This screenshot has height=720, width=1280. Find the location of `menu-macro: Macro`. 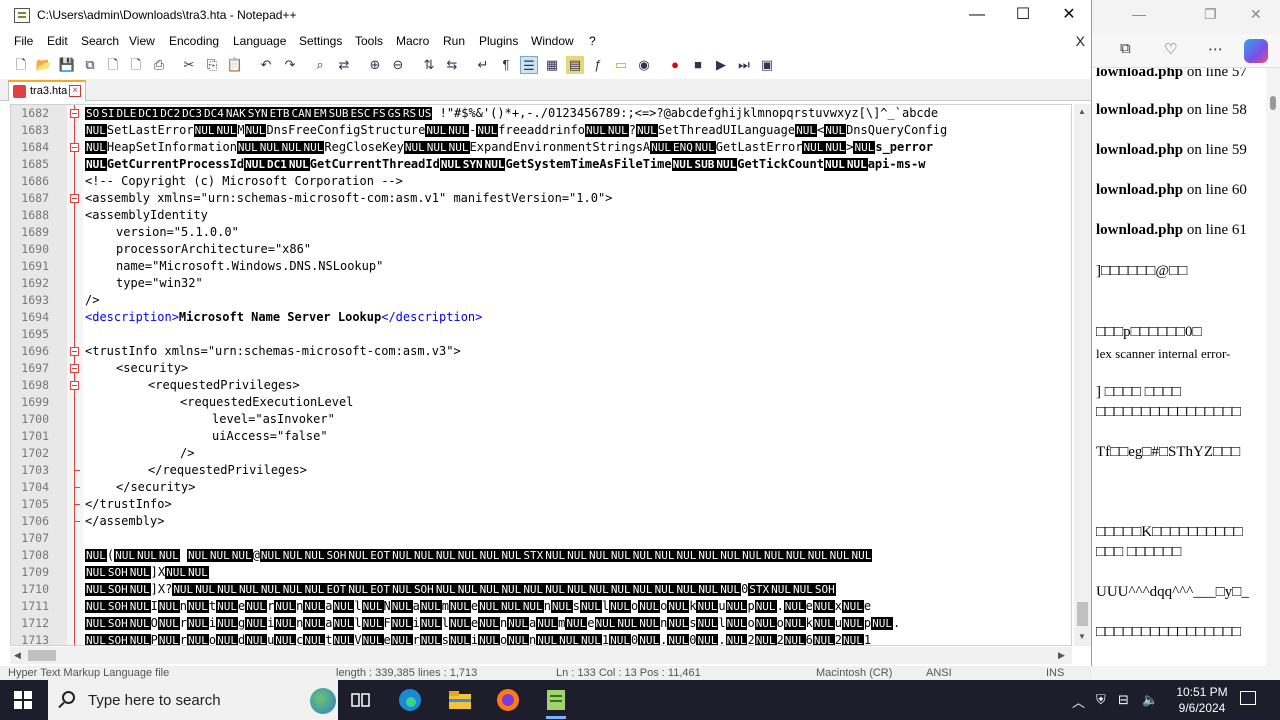

menu-macro: Macro is located at coordinates (412, 41).